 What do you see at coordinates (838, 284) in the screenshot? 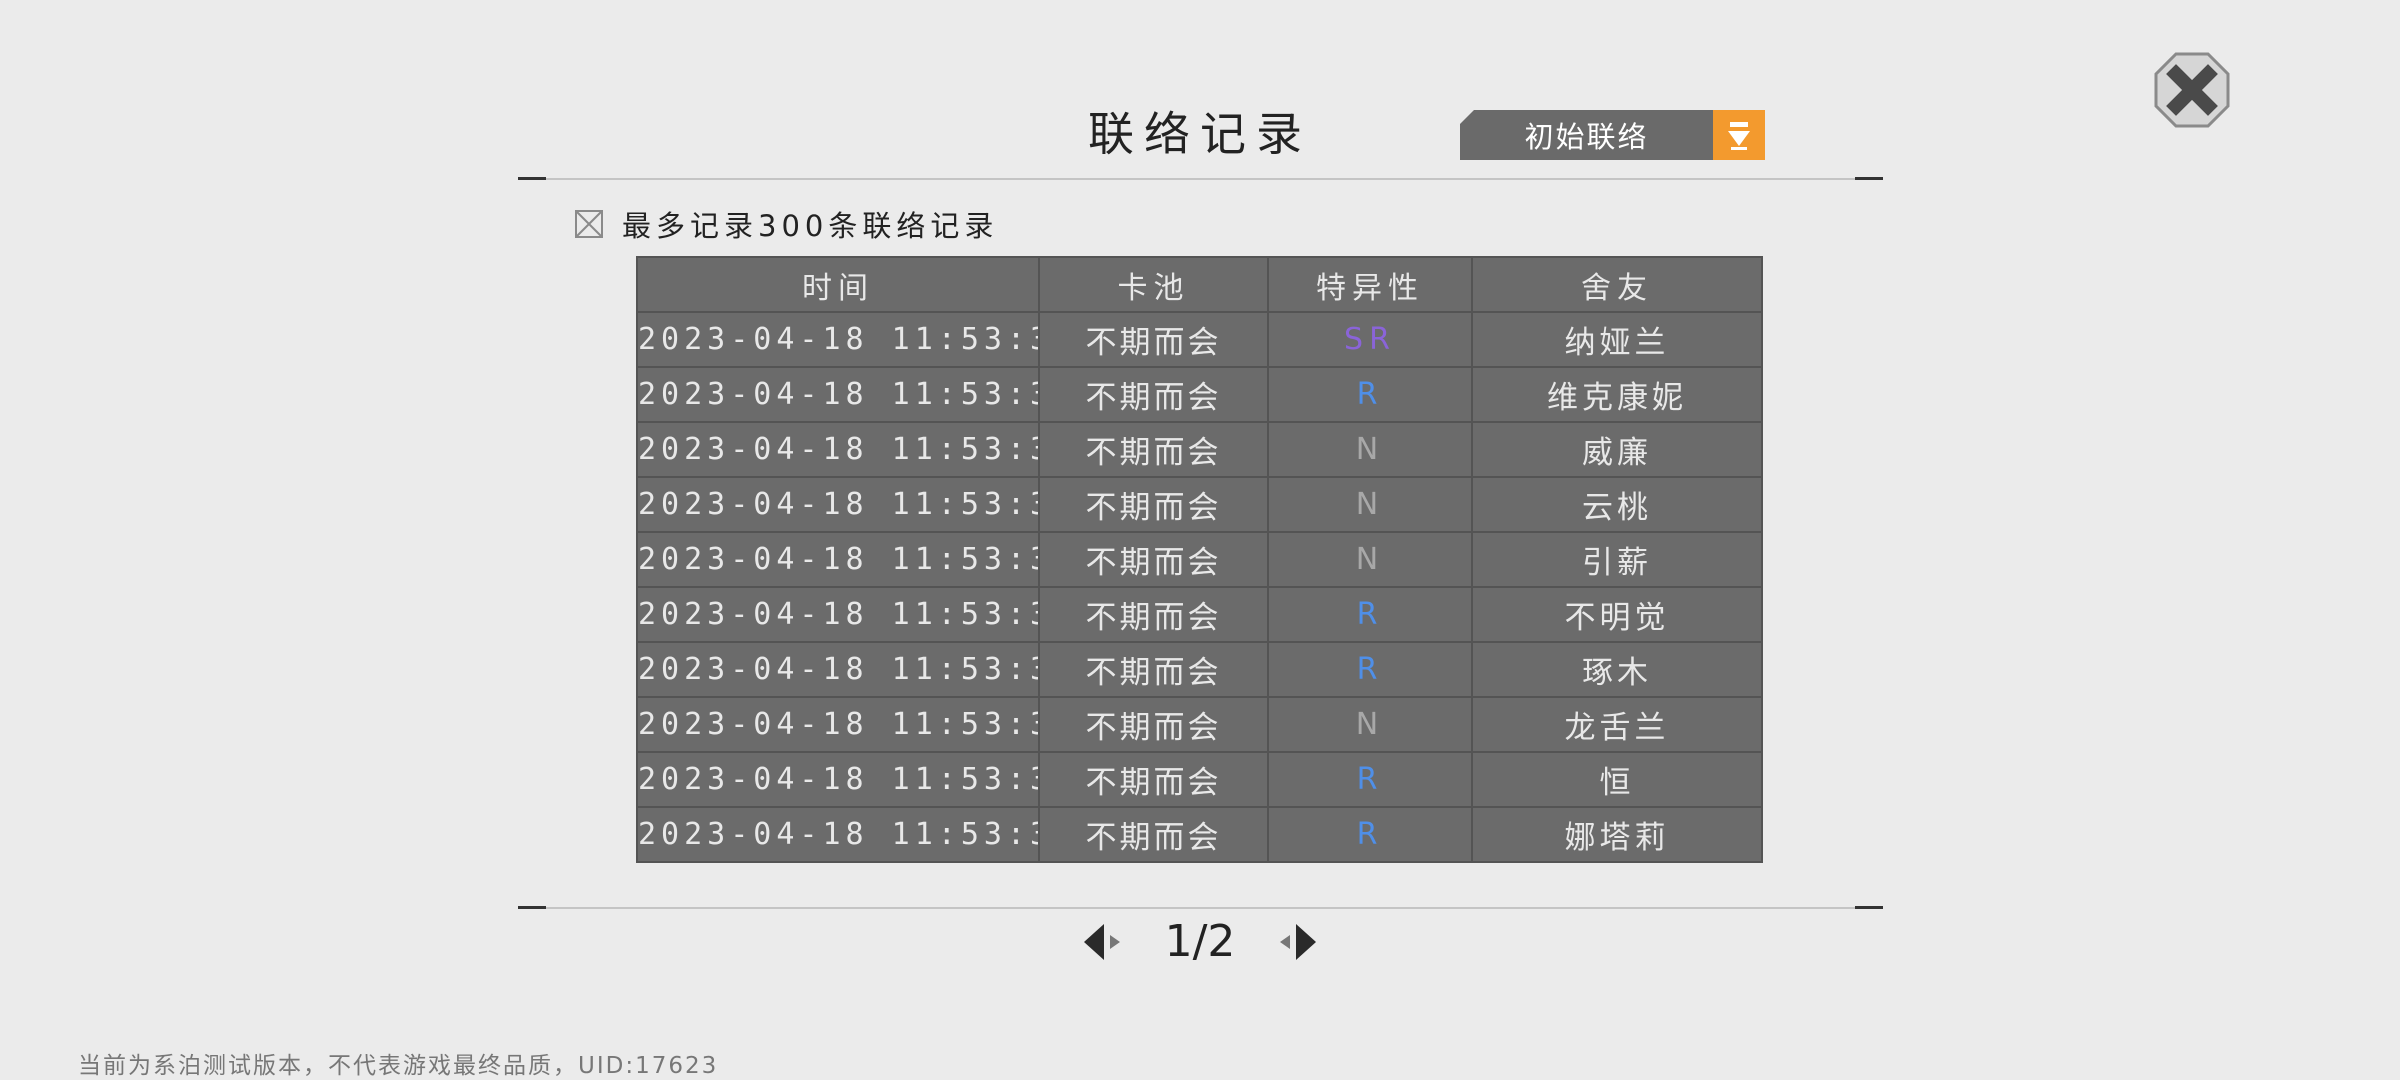
I see `column-header-time: 时间` at bounding box center [838, 284].